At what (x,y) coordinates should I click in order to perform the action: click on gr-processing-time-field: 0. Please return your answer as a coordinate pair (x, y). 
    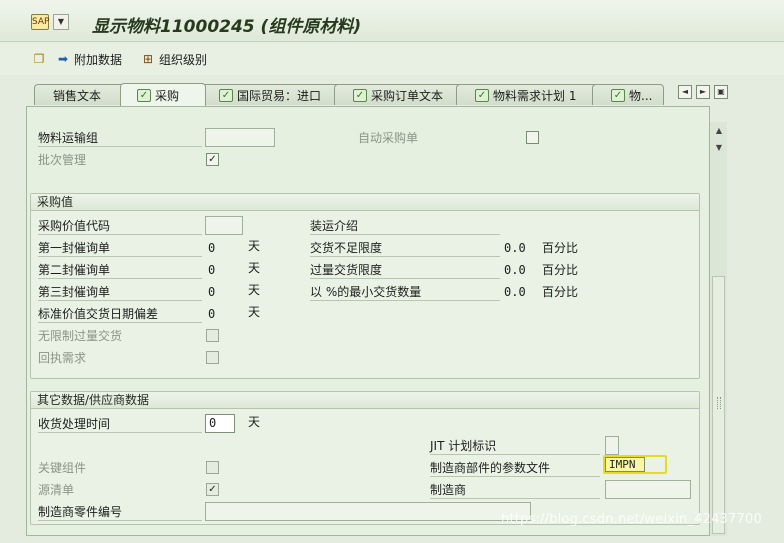
    Looking at the image, I should click on (220, 423).